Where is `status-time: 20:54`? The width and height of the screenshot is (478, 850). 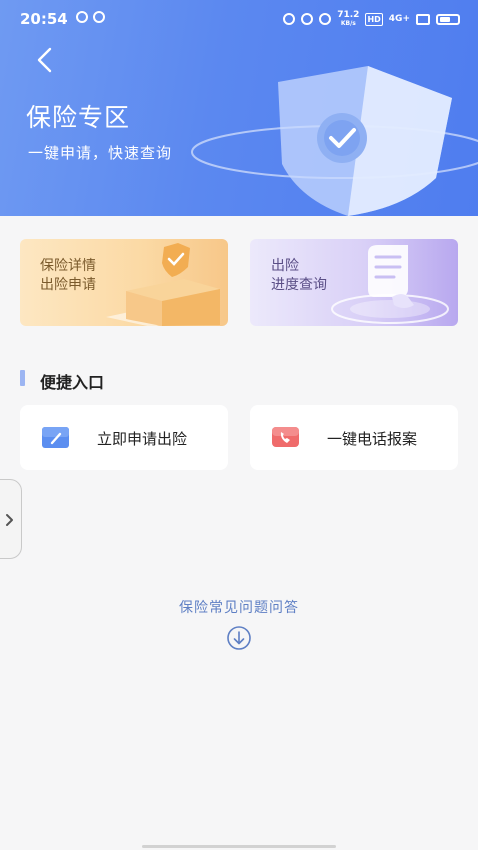
status-time: 20:54 is located at coordinates (44, 19).